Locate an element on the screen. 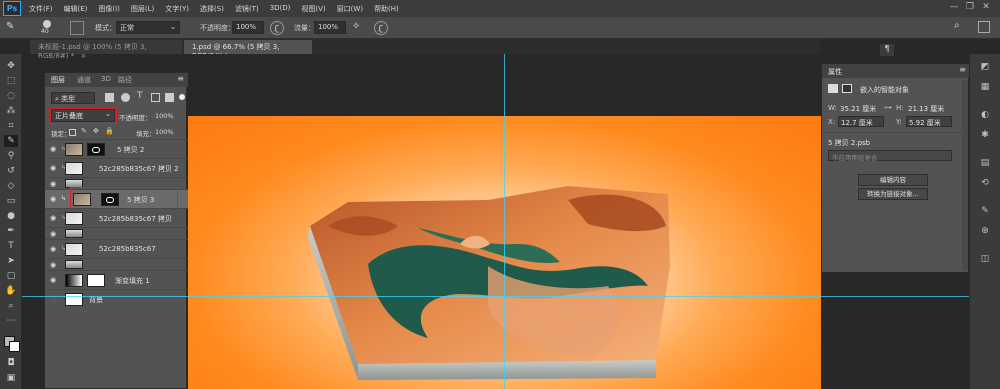 Image resolution: width=1000 pixels, height=389 pixels. tab-3d: 3D is located at coordinates (106, 79).